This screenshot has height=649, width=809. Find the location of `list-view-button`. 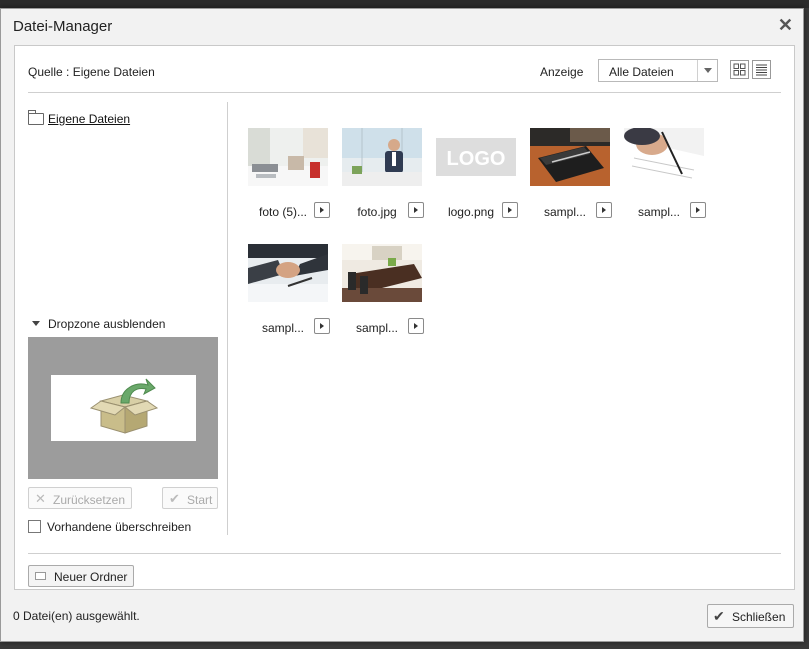

list-view-button is located at coordinates (761, 69).